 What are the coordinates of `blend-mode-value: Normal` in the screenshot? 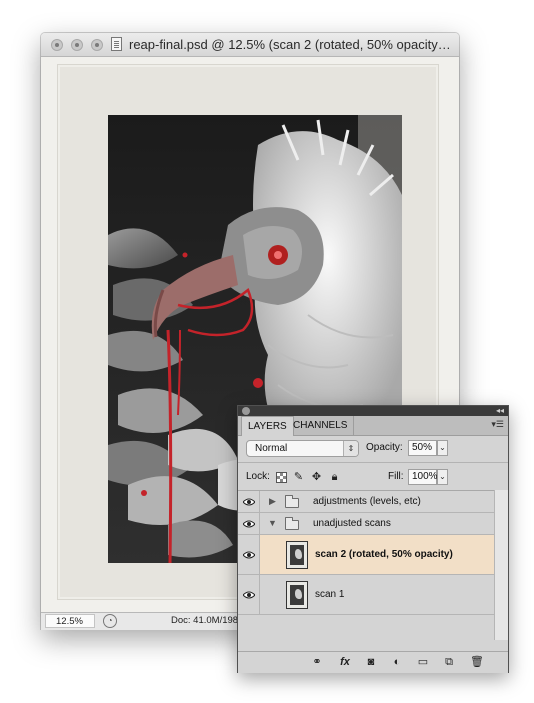 It's located at (271, 448).